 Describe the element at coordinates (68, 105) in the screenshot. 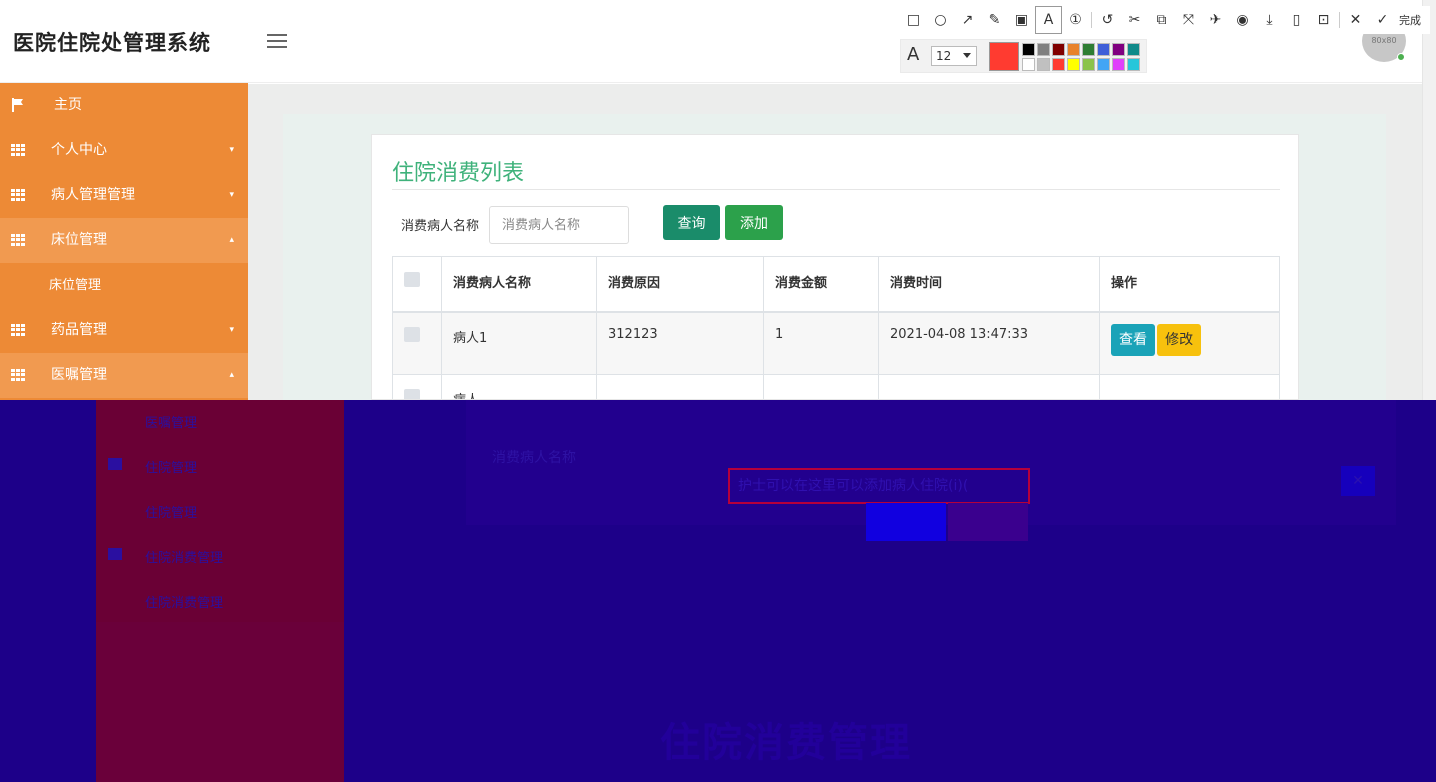

I see `sidebar-item-label: 主页` at that location.